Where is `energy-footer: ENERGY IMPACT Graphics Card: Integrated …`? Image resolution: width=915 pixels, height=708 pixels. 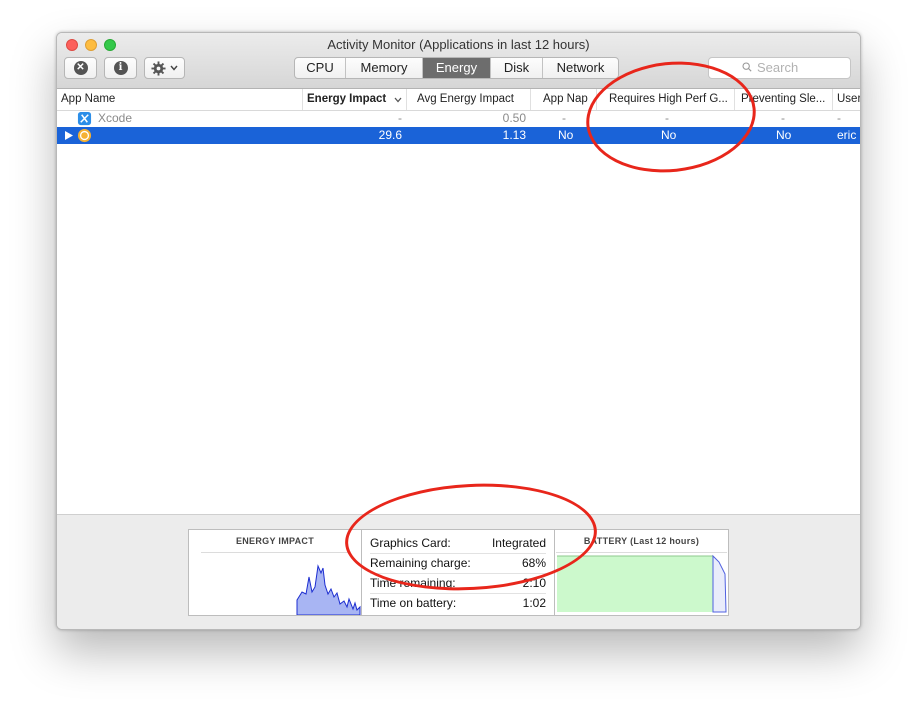
energy-footer: ENERGY IMPACT Graphics Card: Integrated … is located at coordinates (458, 571).